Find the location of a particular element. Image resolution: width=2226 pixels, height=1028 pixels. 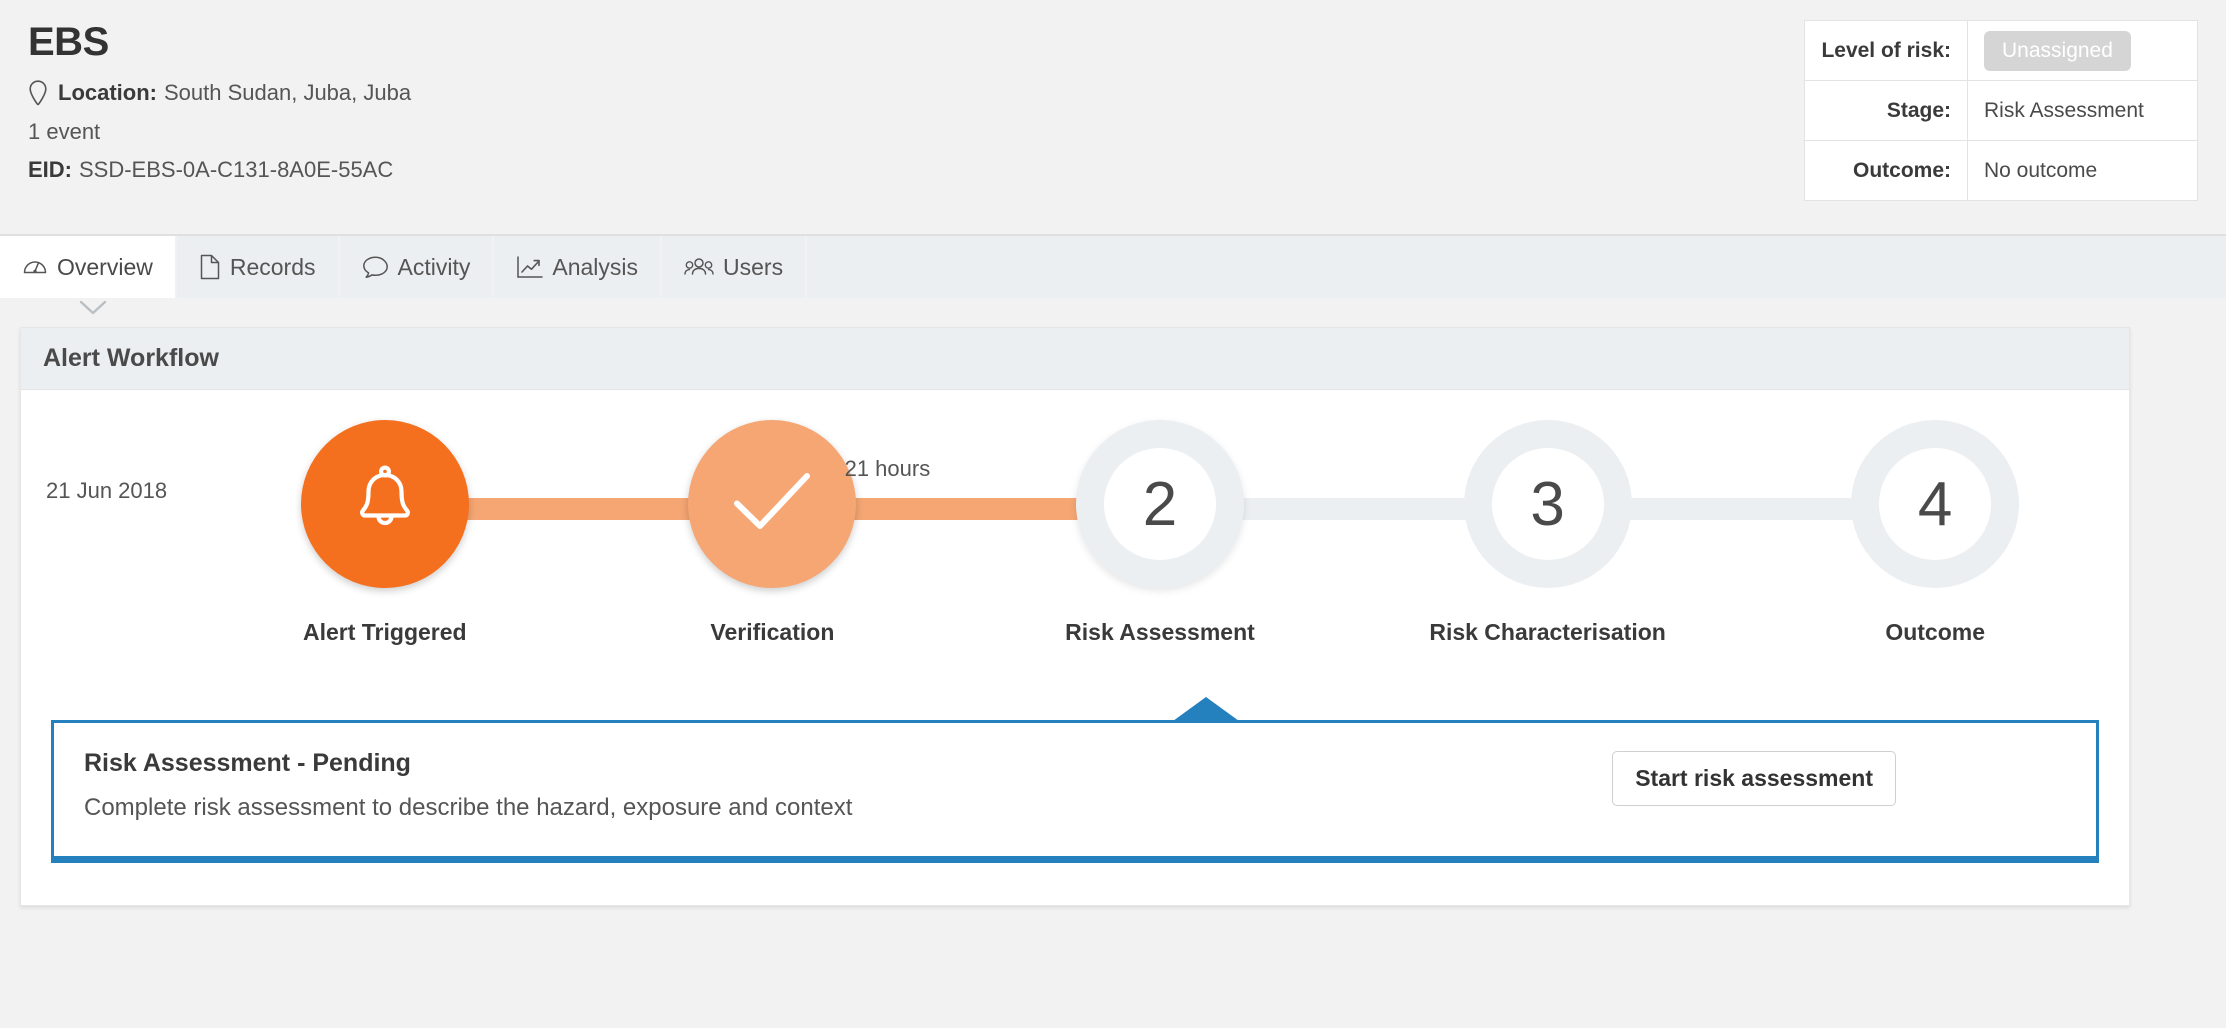

tab-bar-filler is located at coordinates (1516, 267).